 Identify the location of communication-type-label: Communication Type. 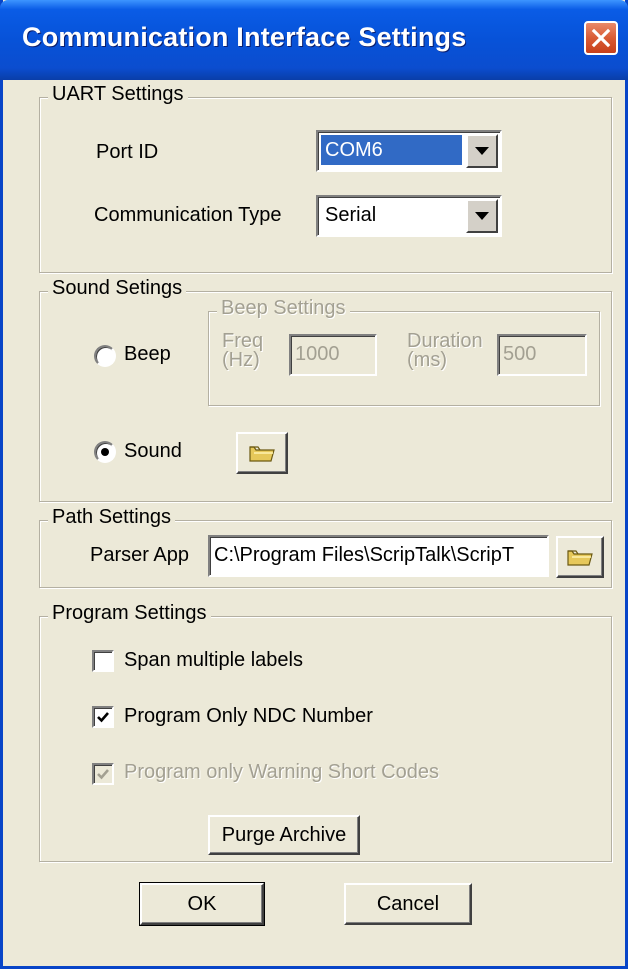
(188, 215).